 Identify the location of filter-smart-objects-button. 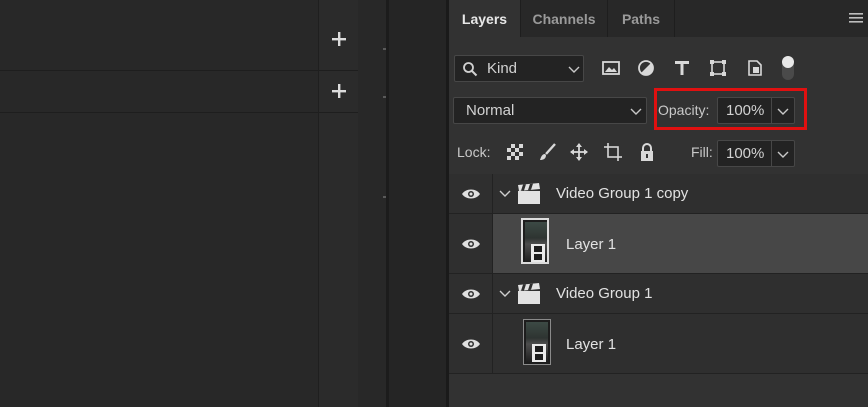
(755, 68).